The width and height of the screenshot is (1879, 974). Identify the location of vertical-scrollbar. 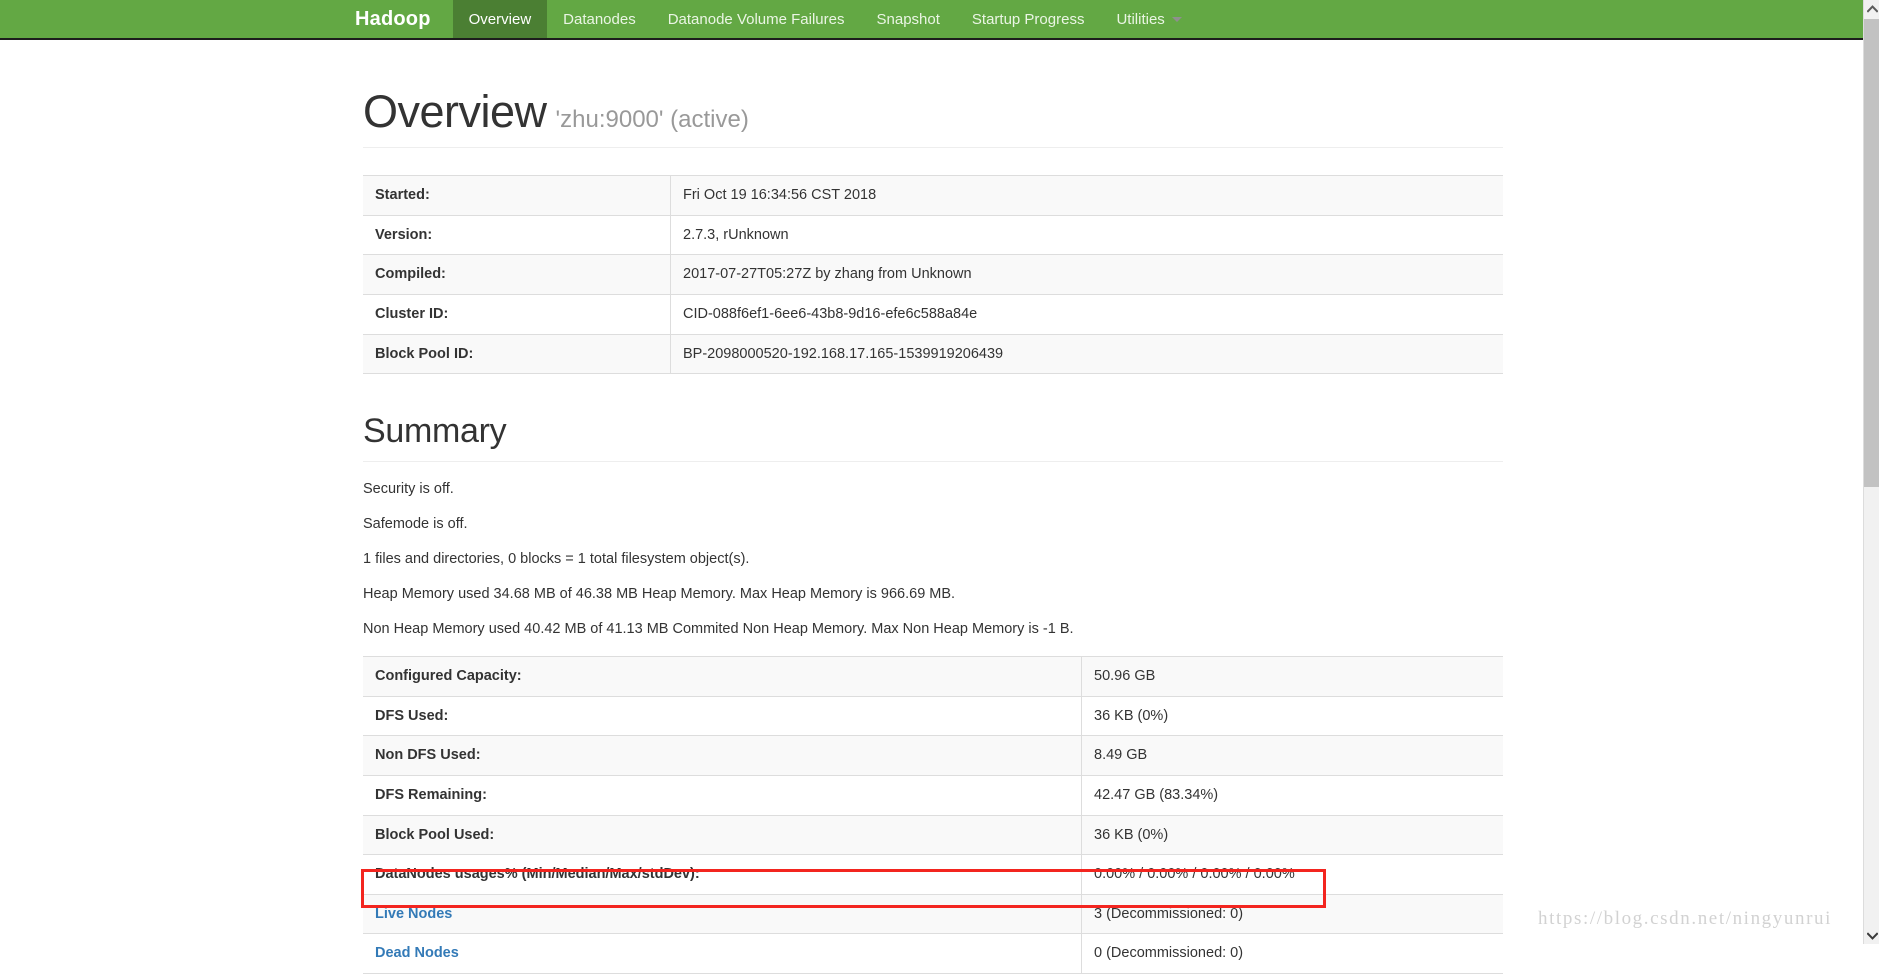
(1871, 472).